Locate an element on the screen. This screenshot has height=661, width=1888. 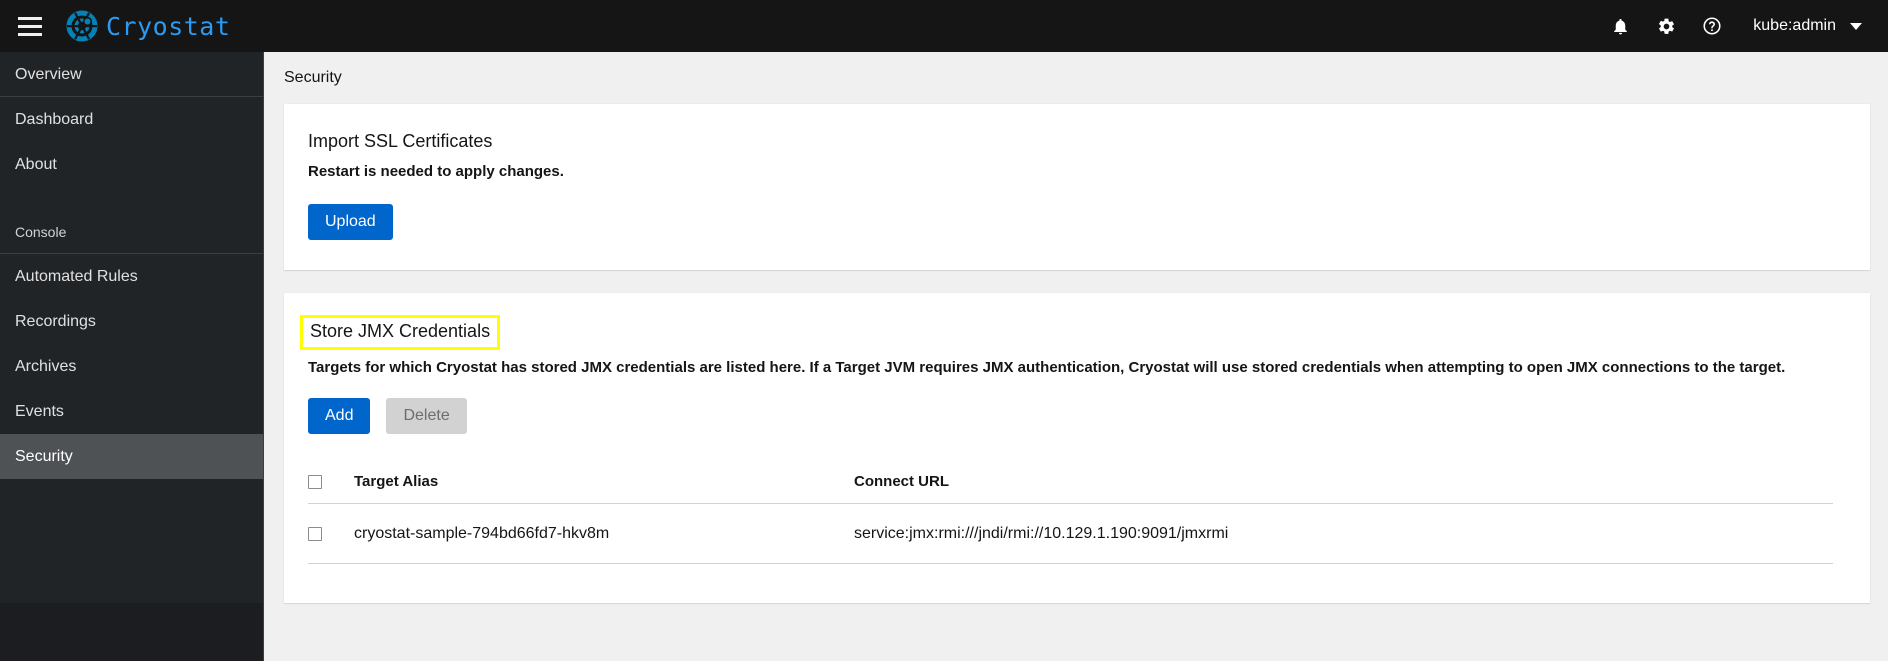
sidebar-section-label: Console is located at coordinates (41, 231).